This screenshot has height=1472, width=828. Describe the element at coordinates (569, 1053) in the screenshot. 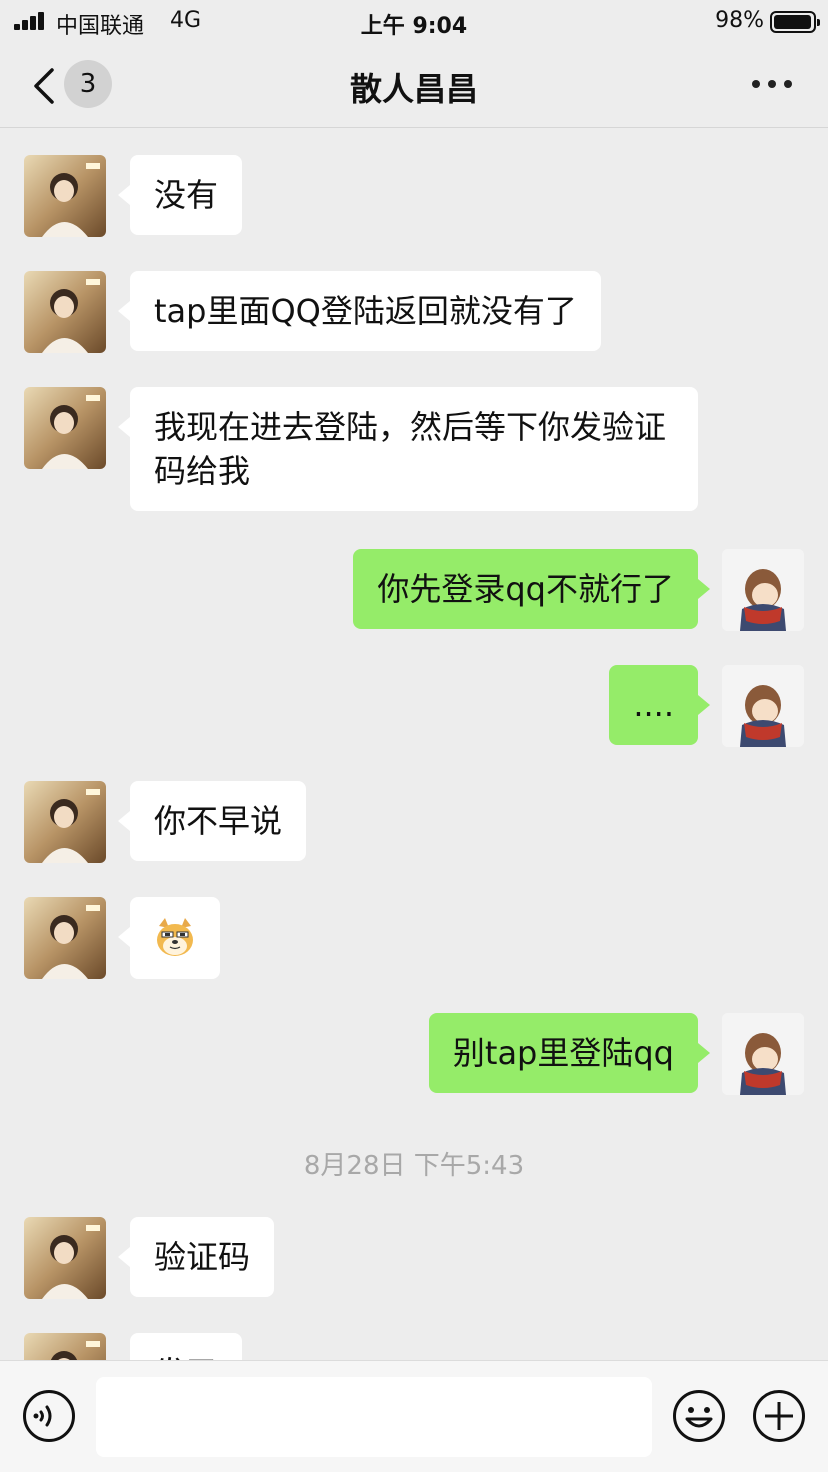

I see `message-bubble-outgoing: 别tap里登陆qq` at that location.